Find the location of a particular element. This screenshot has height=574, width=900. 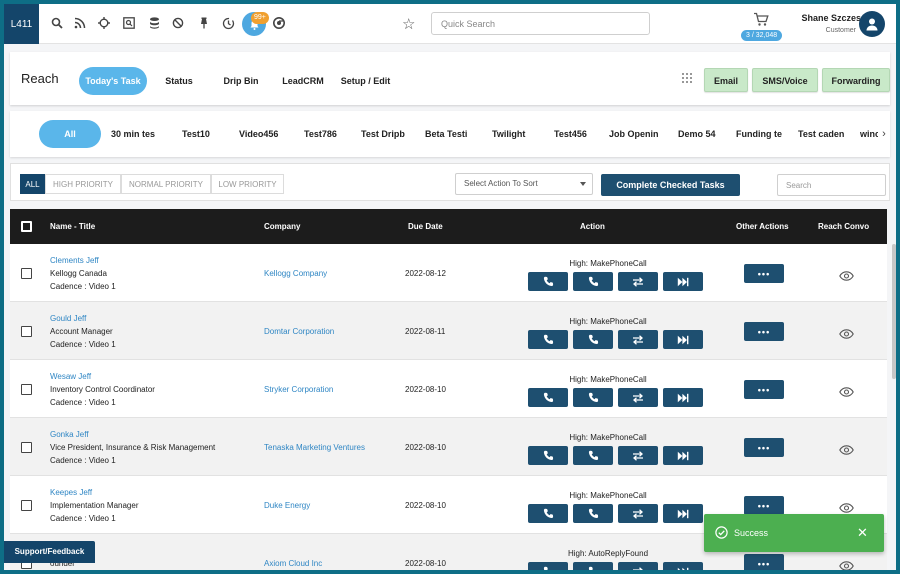

rss-icon is located at coordinates (80, 23).